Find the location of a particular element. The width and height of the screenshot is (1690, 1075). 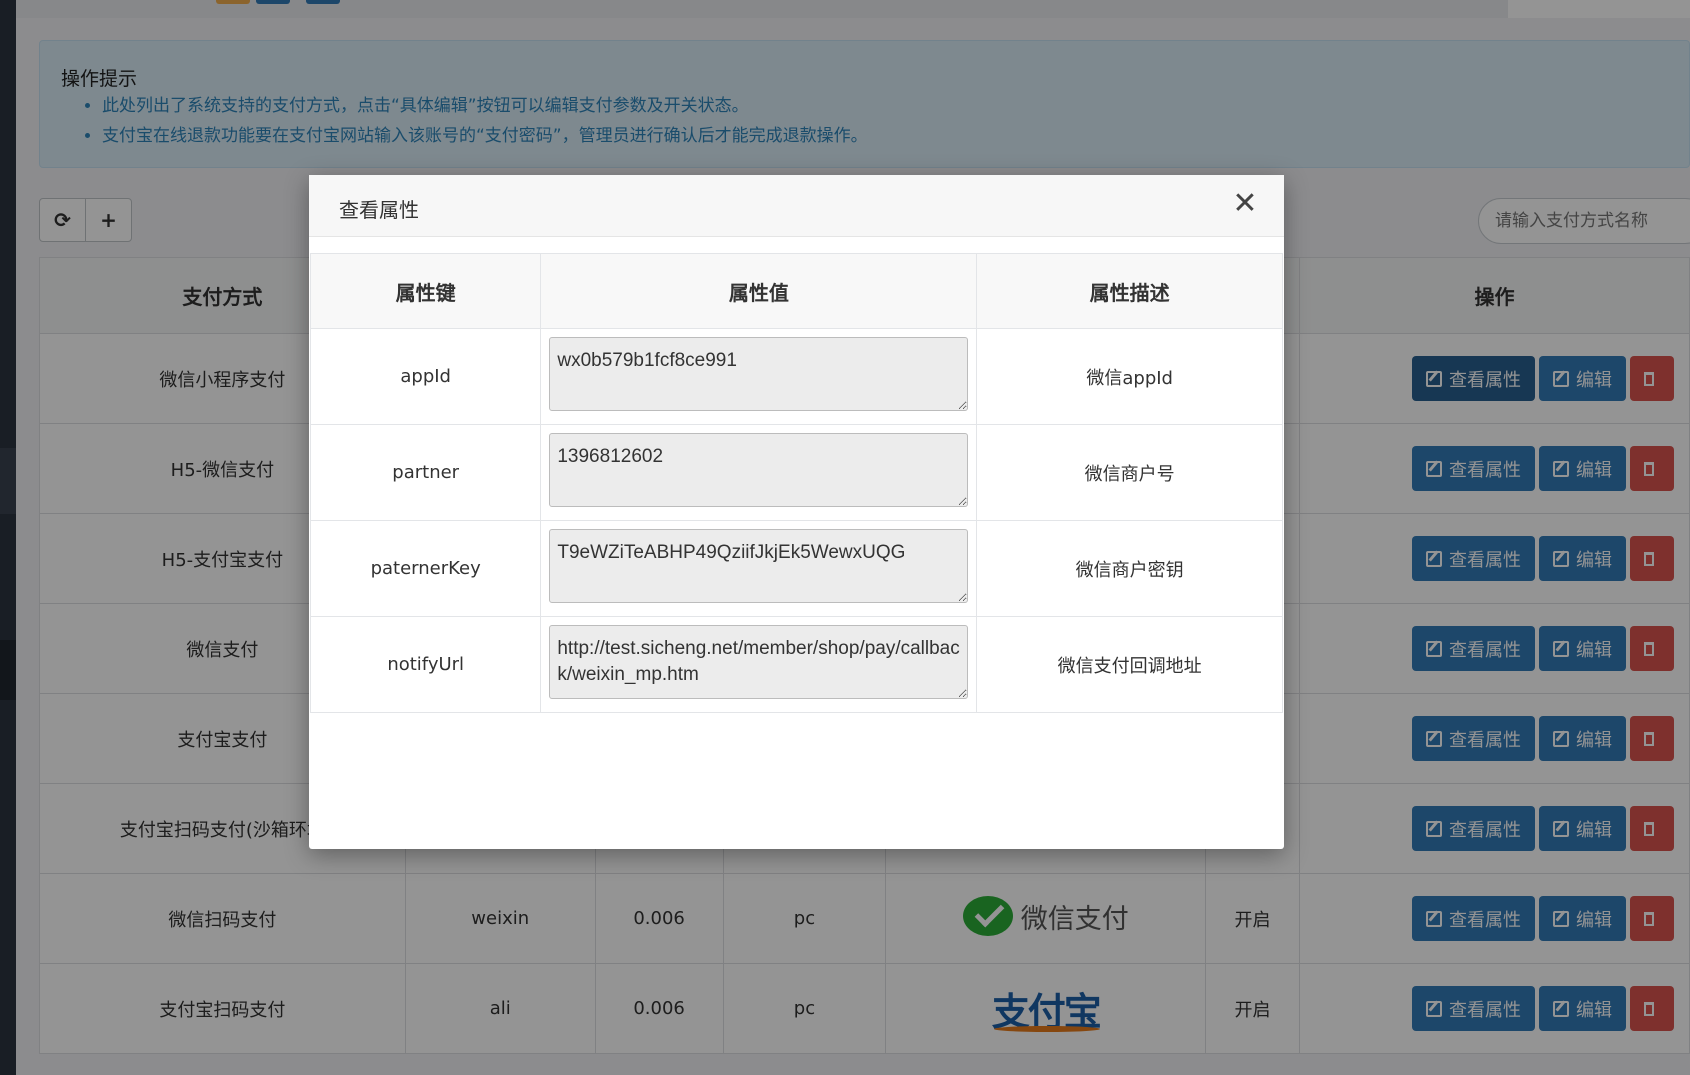

property-desc: 微信商户号 is located at coordinates (1129, 472).